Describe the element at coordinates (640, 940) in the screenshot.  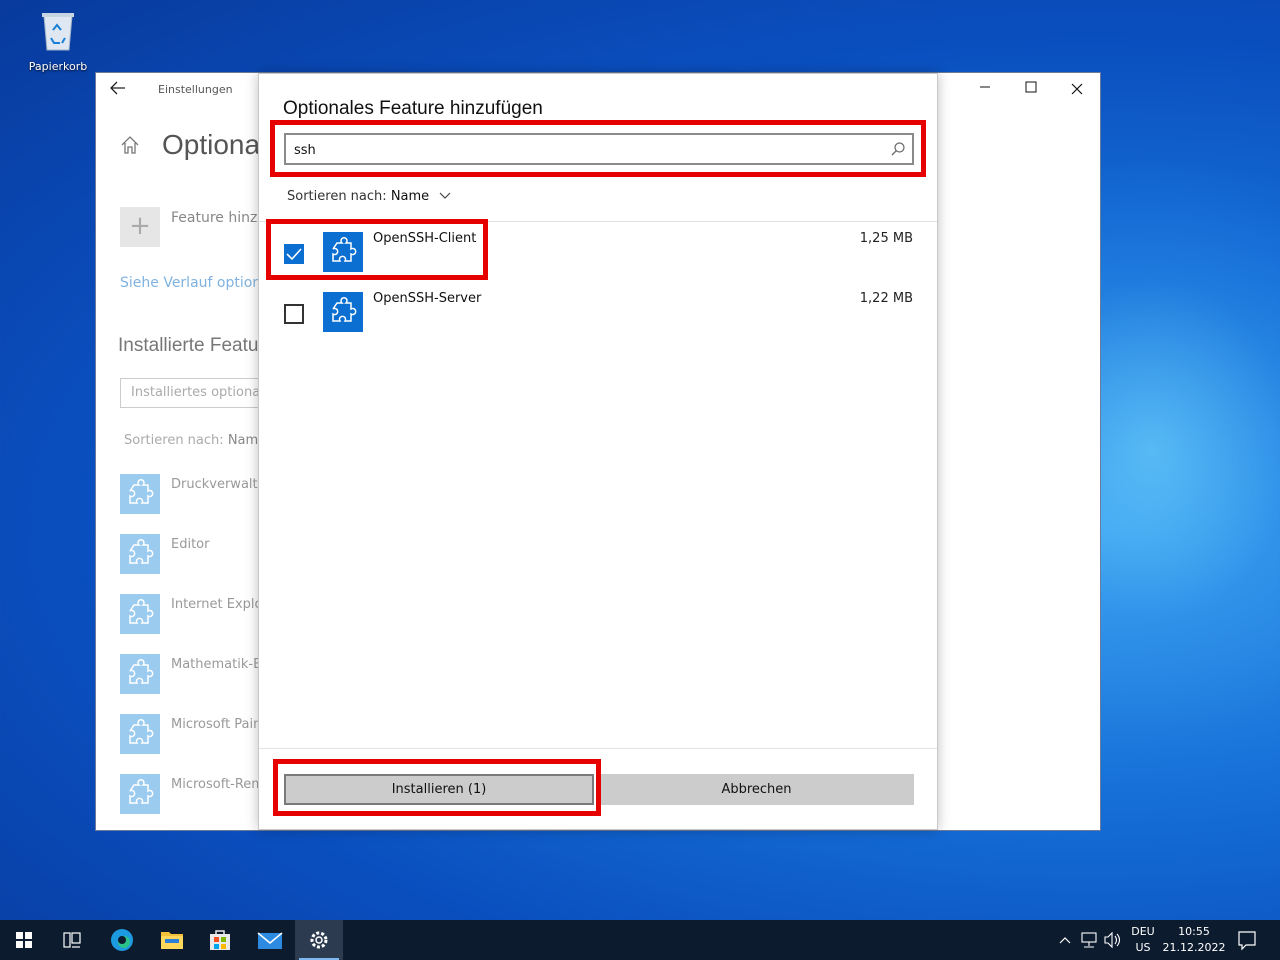
I see `taskbar: DEU US 10:55 21.12.2022` at that location.